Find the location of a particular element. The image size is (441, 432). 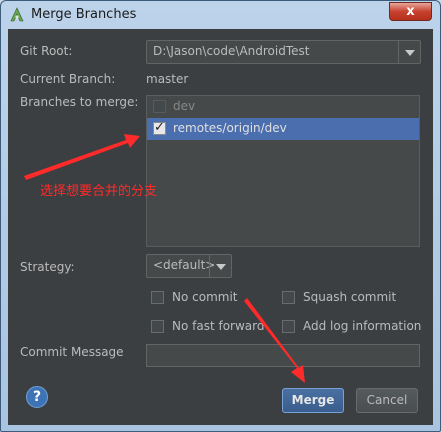

cancel-button: Cancel is located at coordinates (387, 400).